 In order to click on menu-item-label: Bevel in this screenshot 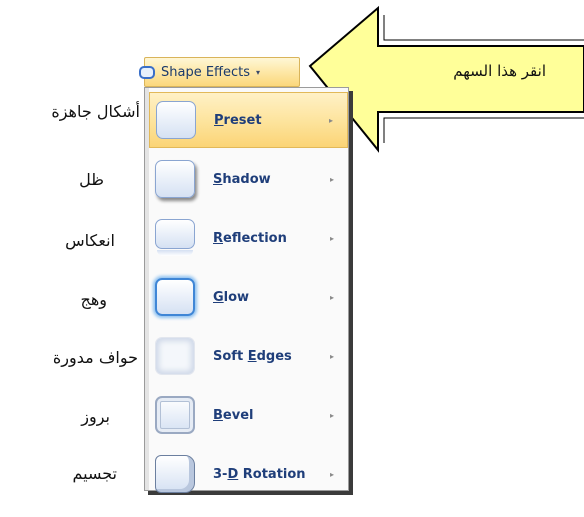, I will do `click(233, 415)`.